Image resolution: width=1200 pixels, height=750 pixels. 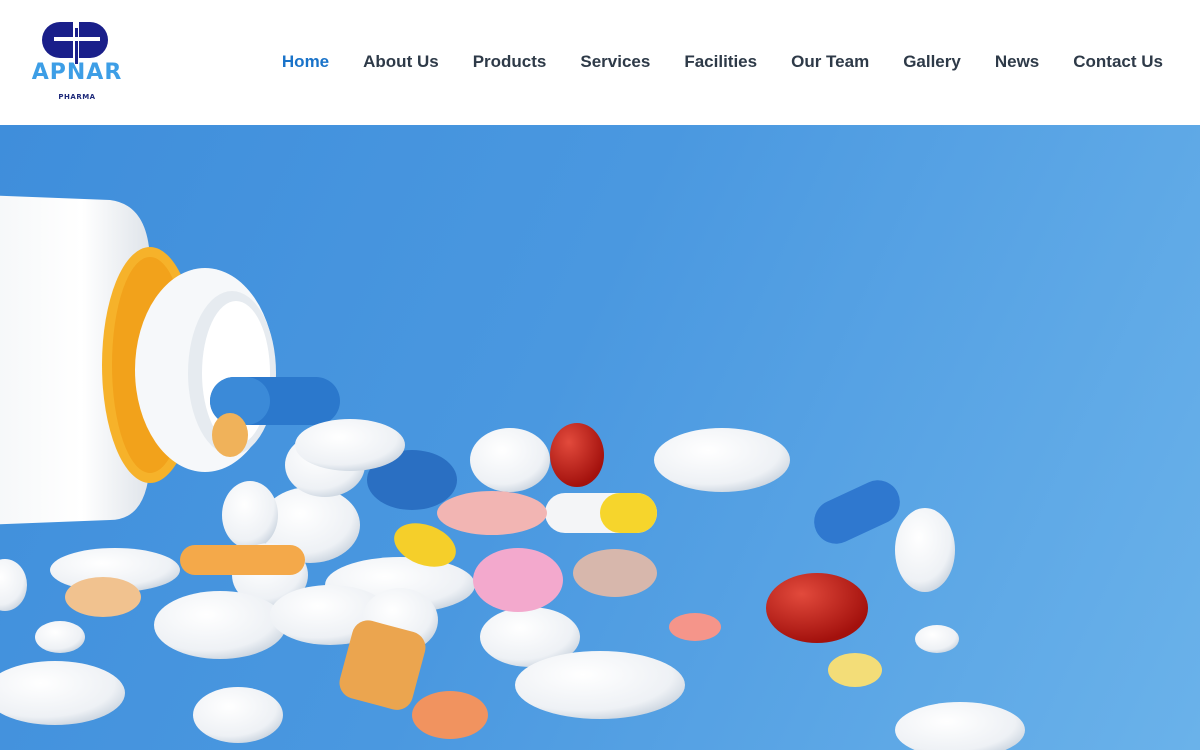 What do you see at coordinates (615, 62) in the screenshot?
I see `nav-services: Services` at bounding box center [615, 62].